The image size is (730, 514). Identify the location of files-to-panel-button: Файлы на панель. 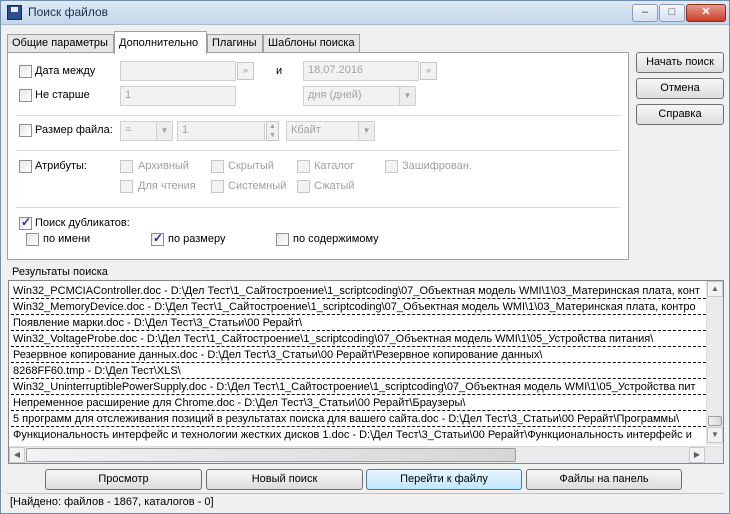
(604, 479).